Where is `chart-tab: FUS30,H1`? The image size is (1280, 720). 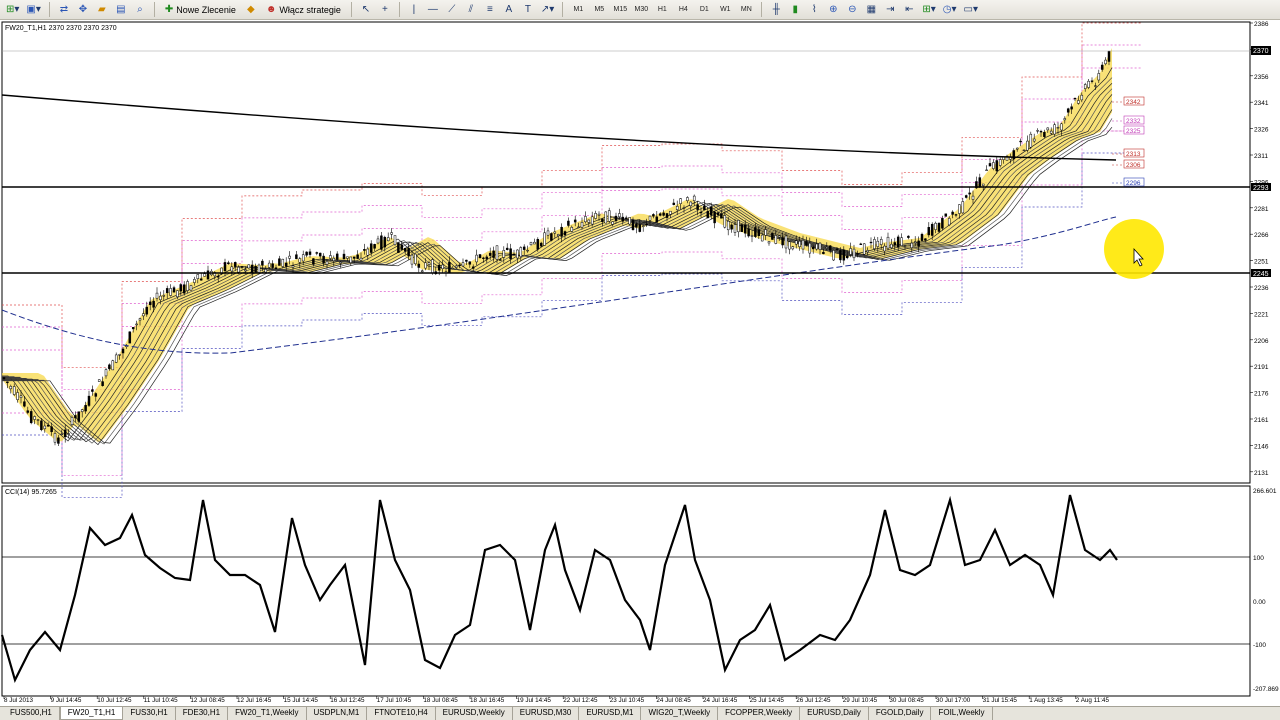
chart-tab: FUS30,H1 is located at coordinates (149, 713).